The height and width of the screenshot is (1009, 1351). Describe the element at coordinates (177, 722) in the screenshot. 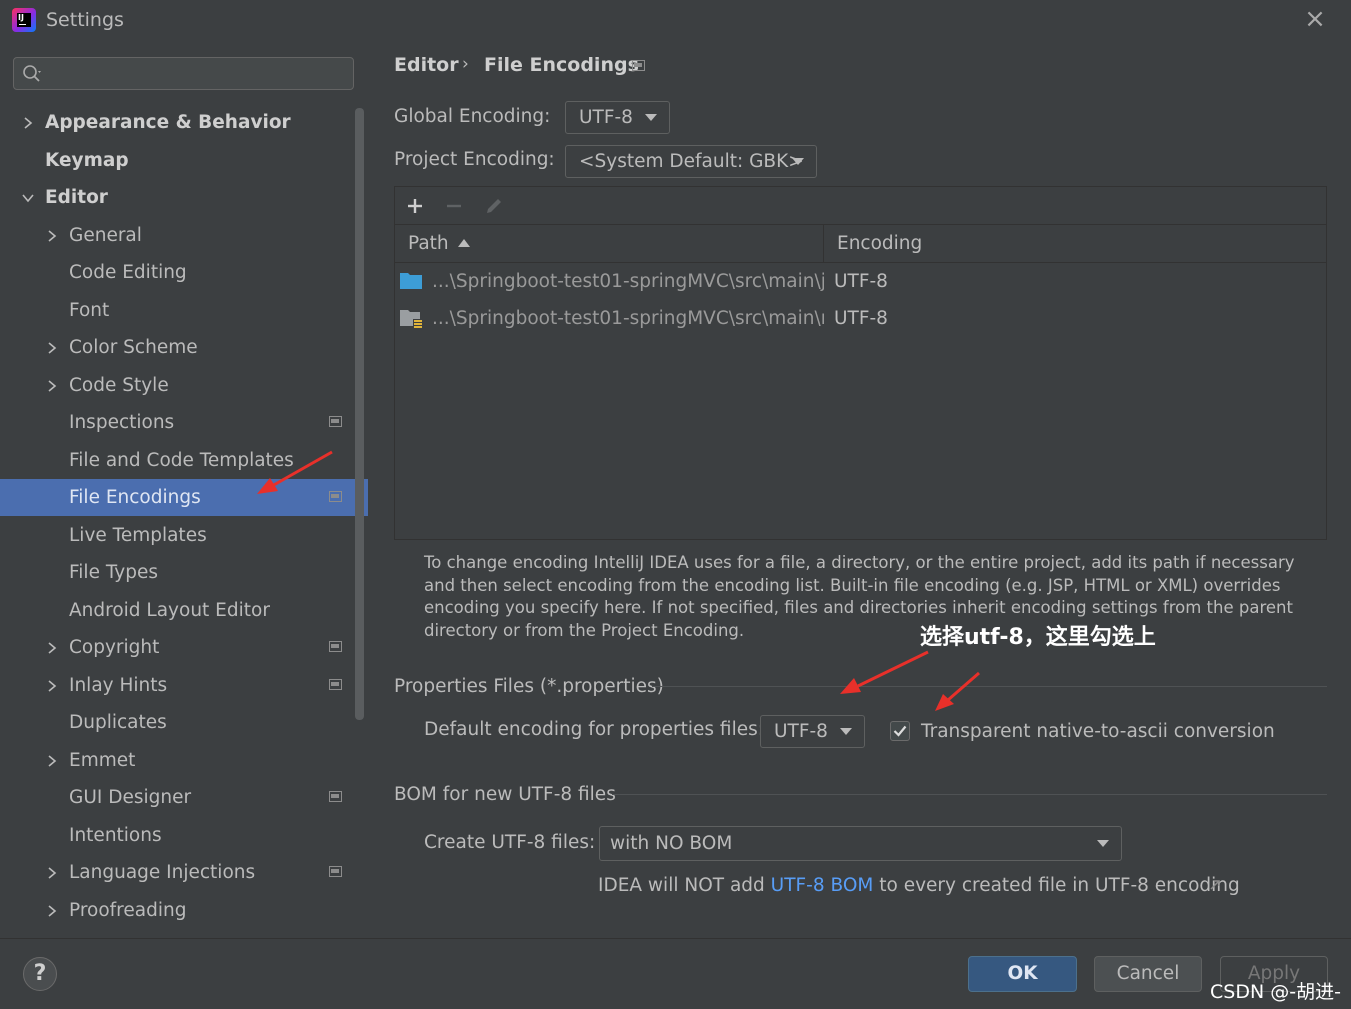

I see `sidebar-item: Duplicates` at that location.